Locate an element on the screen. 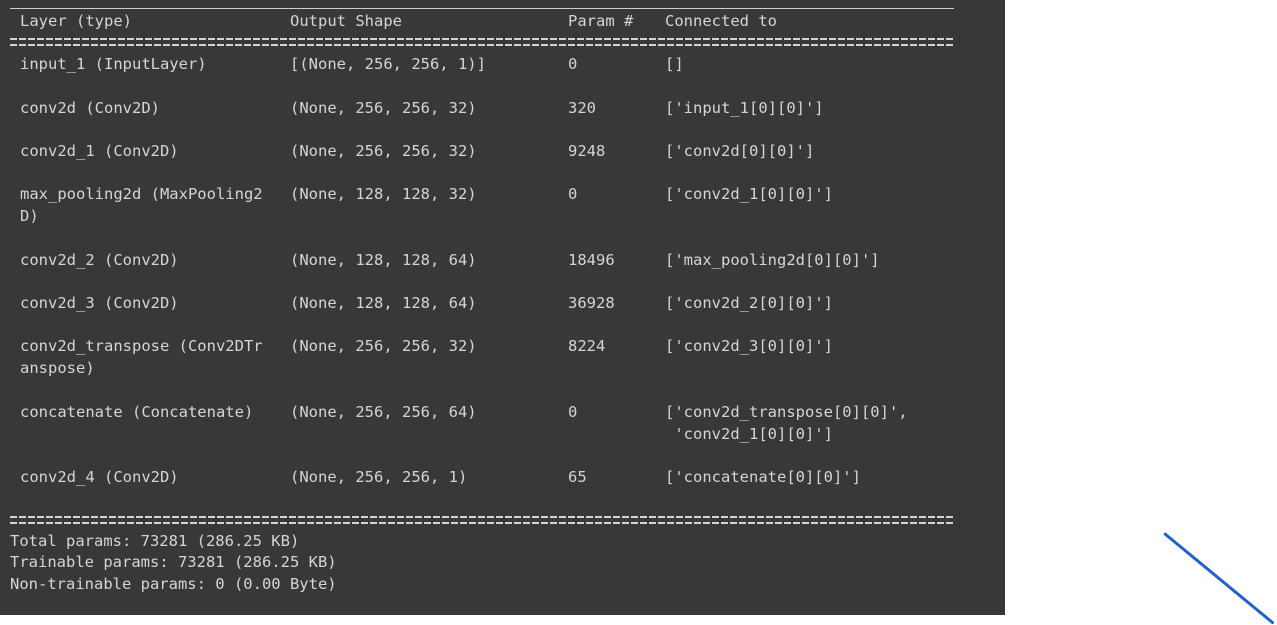  table-row-connected: ['conv2d[0][0]'] is located at coordinates (740, 151).